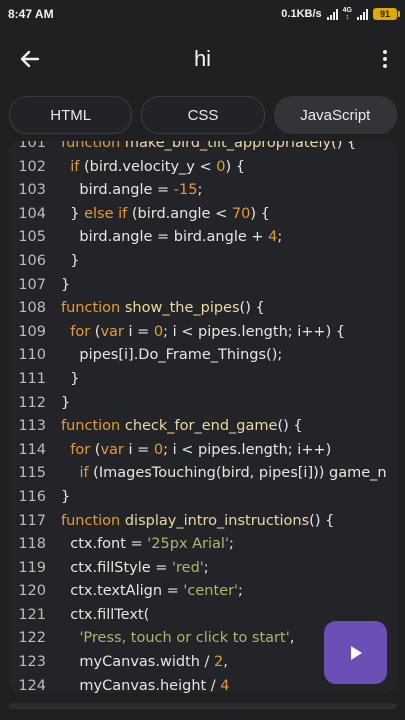 Image resolution: width=405 pixels, height=720 pixels. What do you see at coordinates (32, 308) in the screenshot?
I see `line-number: 108` at bounding box center [32, 308].